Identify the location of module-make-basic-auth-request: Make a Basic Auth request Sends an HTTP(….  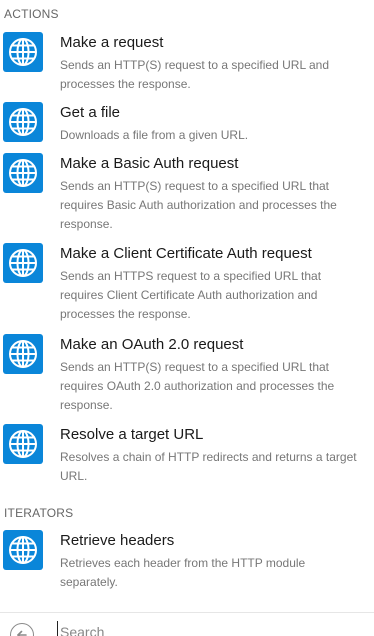
(187, 193).